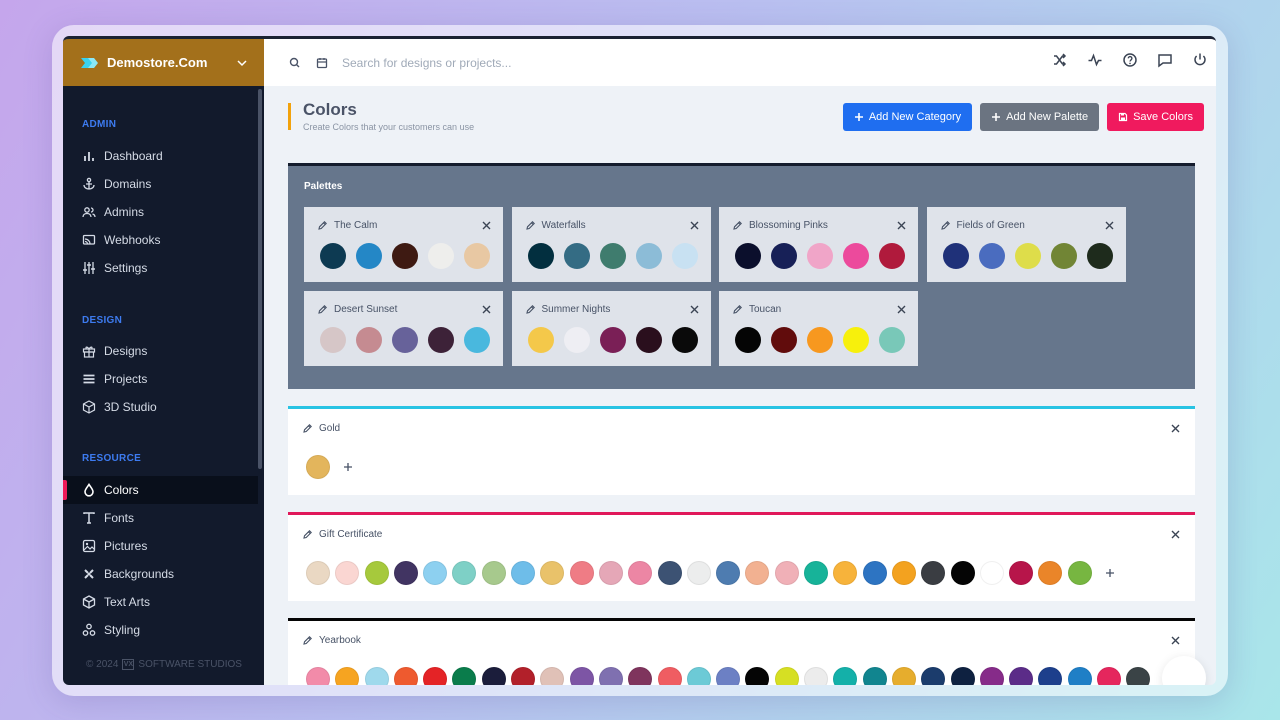  Describe the element at coordinates (260, 279) in the screenshot. I see `sidebar-scrollbar` at that location.